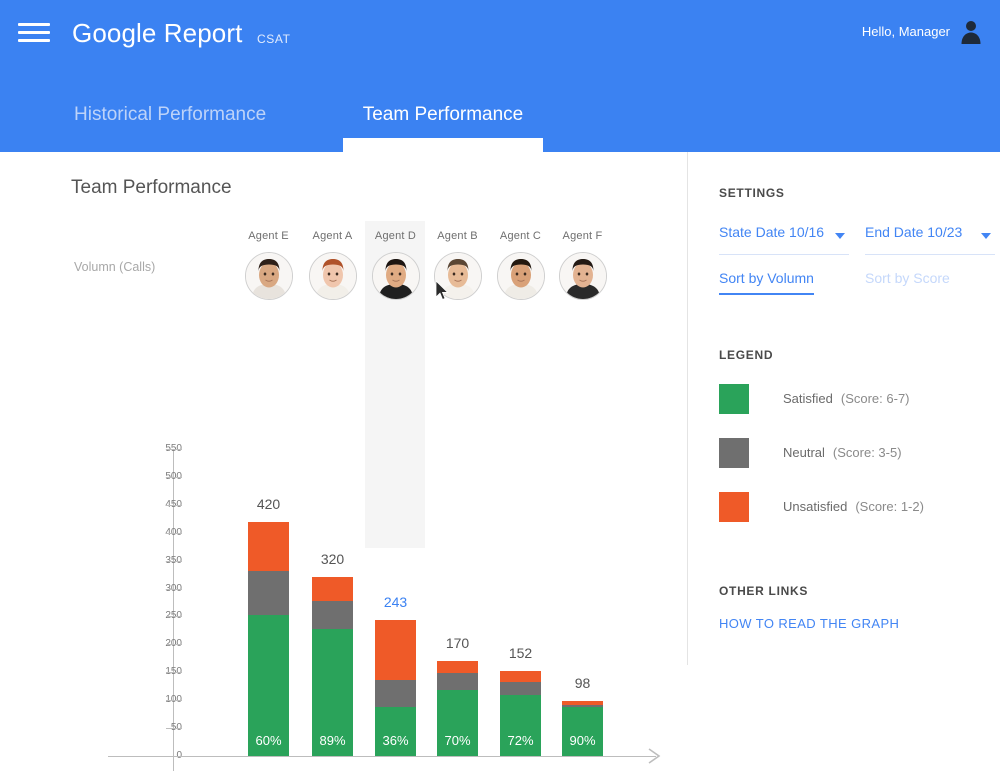 The height and width of the screenshot is (771, 1000). What do you see at coordinates (395, 740) in the screenshot?
I see `satisfied-percent-label: 36%` at bounding box center [395, 740].